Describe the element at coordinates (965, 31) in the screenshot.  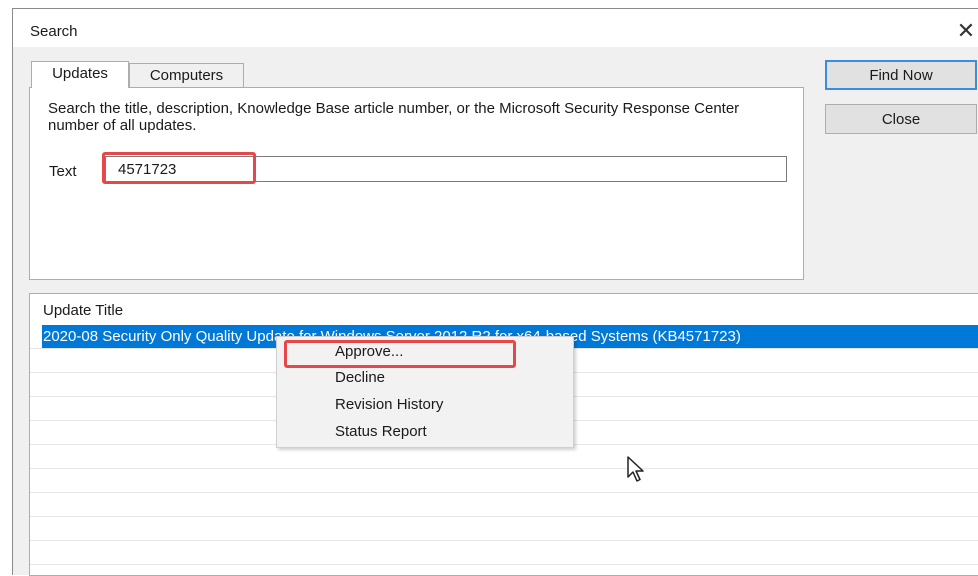
I see `close-icon: ✕` at that location.